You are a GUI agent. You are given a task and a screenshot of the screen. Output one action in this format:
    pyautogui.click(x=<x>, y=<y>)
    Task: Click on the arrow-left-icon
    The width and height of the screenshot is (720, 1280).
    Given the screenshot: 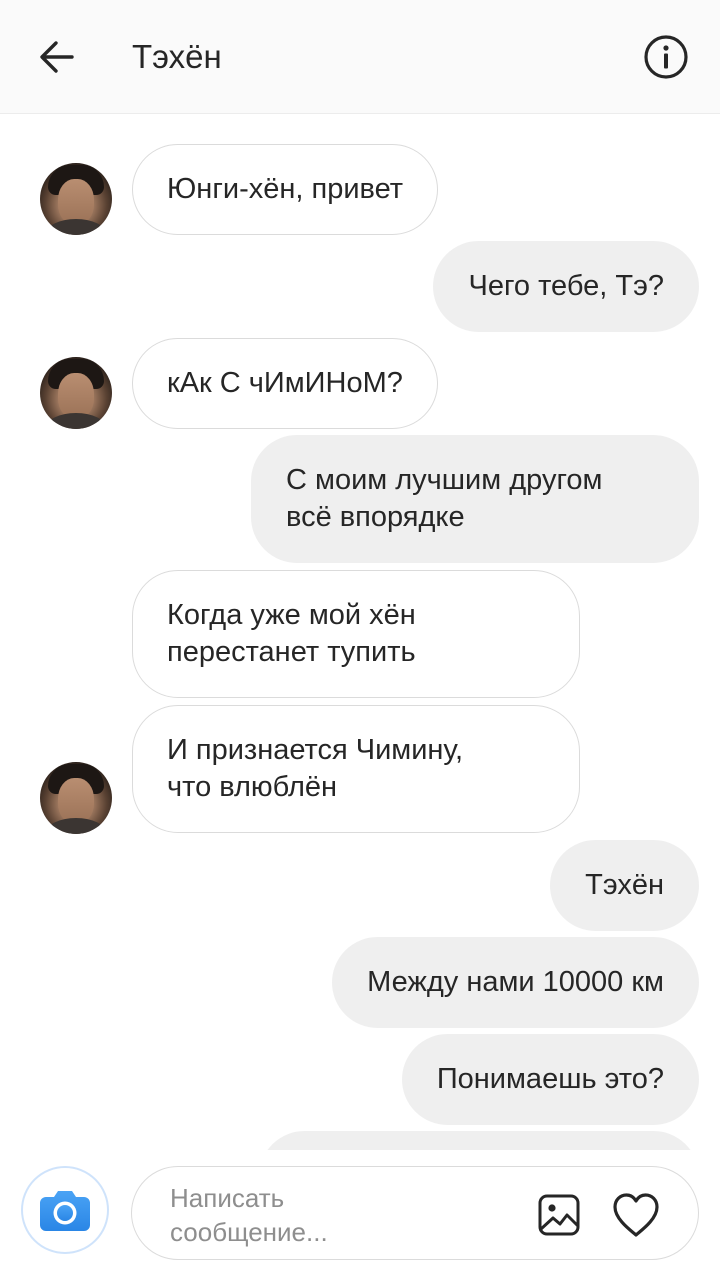 What is the action you would take?
    pyautogui.click(x=57, y=57)
    